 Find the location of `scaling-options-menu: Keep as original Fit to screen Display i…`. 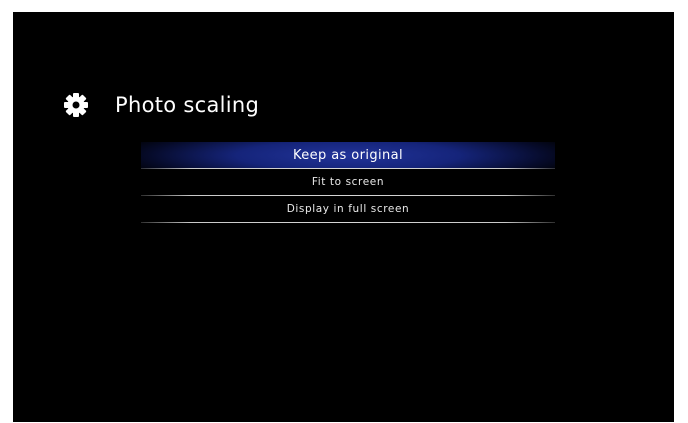

scaling-options-menu: Keep as original Fit to screen Display i… is located at coordinates (348, 182).